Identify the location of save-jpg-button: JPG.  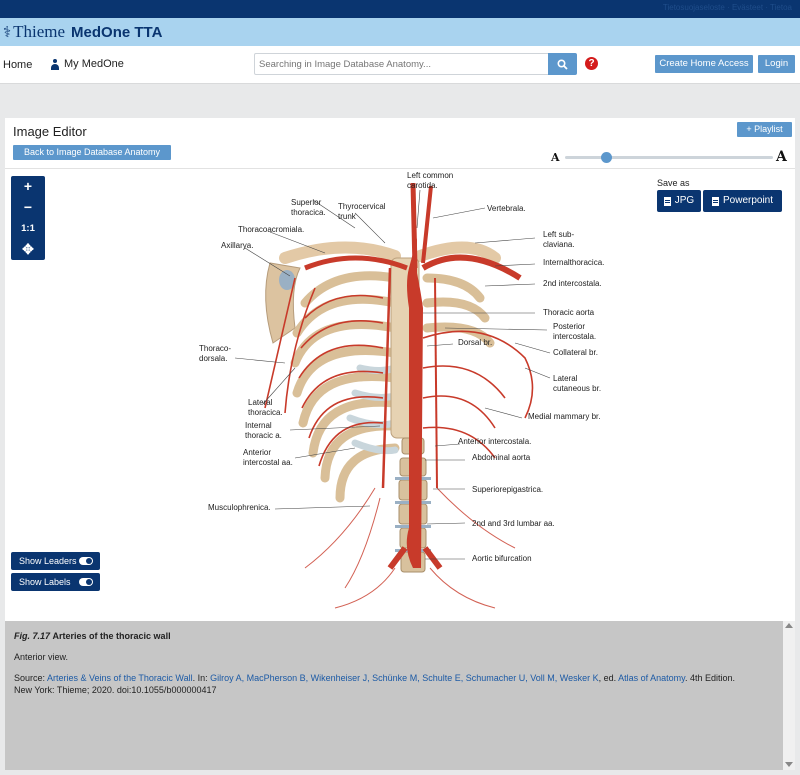
(679, 201).